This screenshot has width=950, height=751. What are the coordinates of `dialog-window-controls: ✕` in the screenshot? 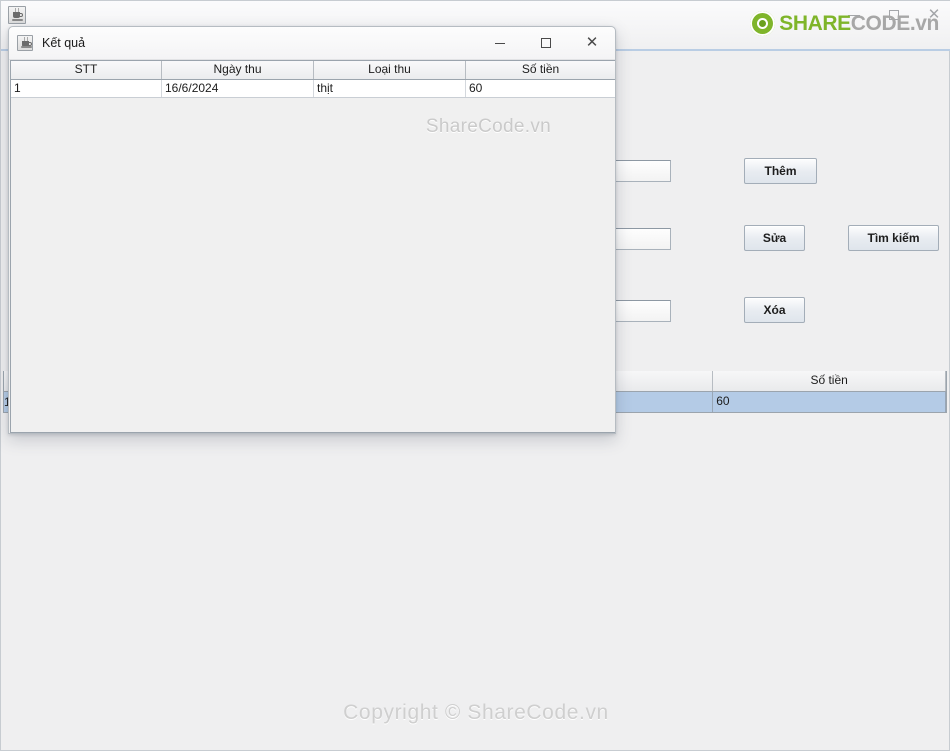 It's located at (546, 43).